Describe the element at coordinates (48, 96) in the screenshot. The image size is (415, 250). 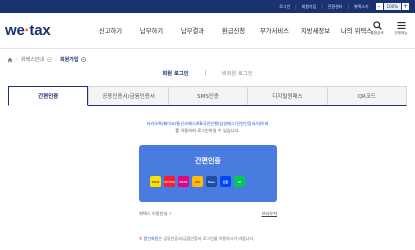
I see `tab-easy-auth: 간편인증` at that location.